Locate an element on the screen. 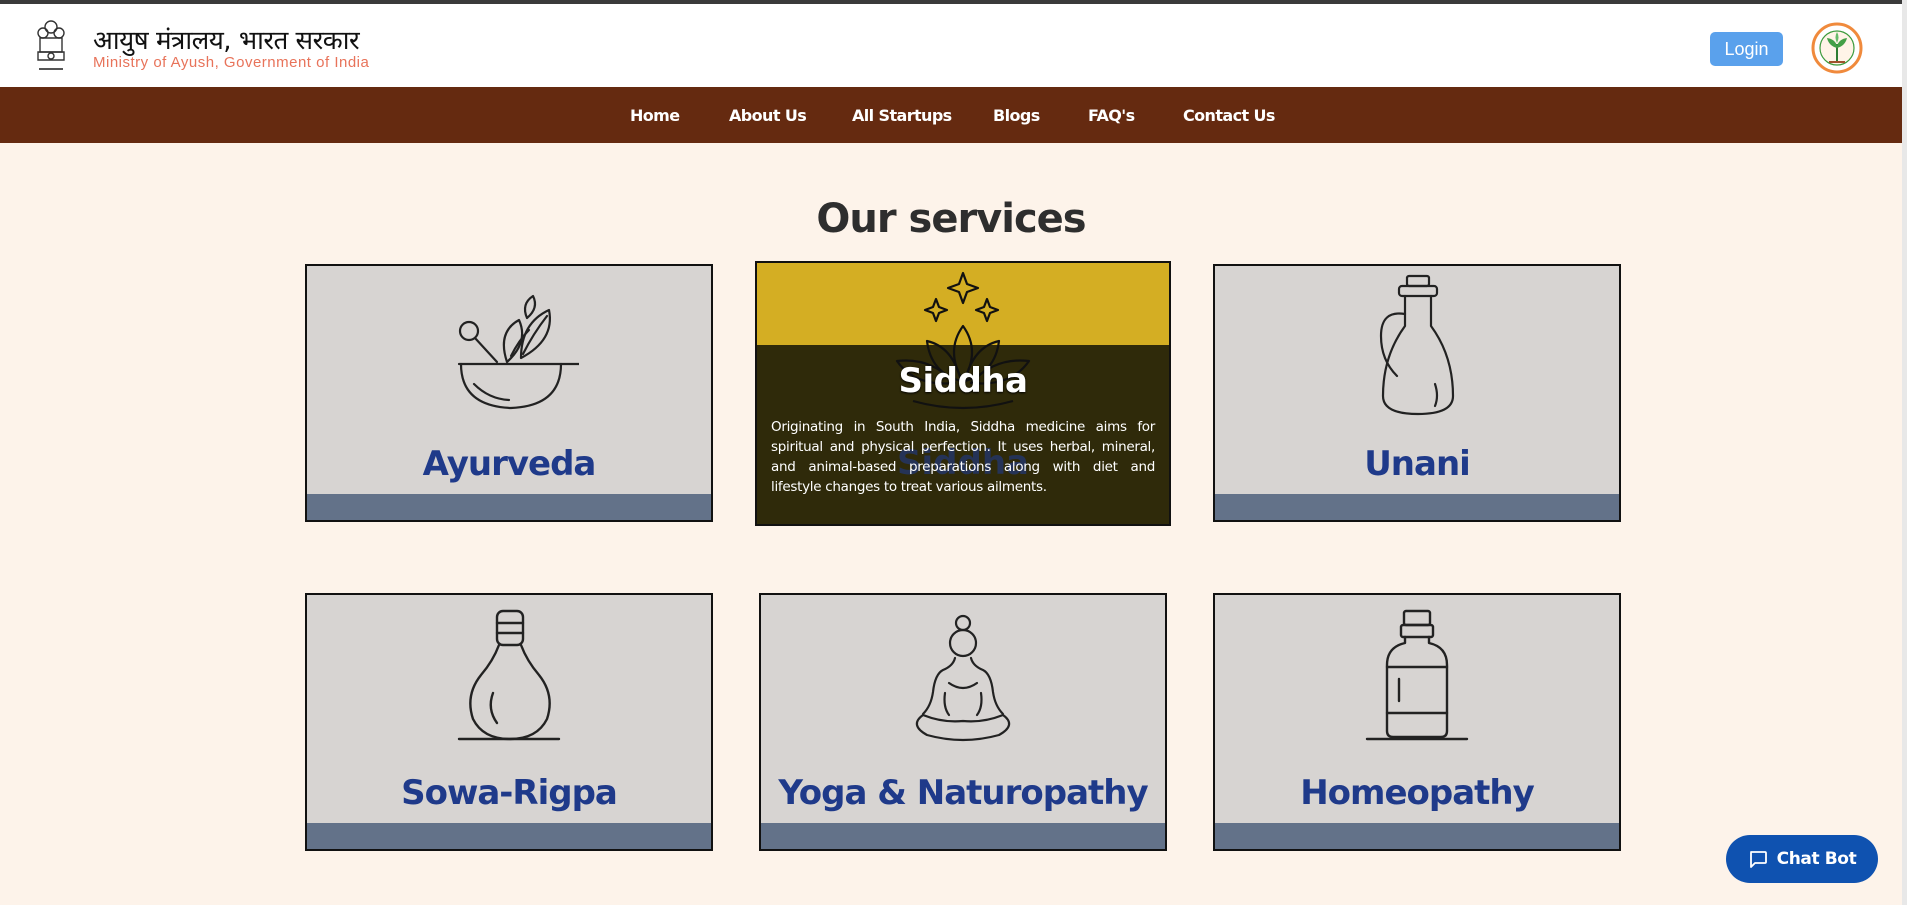 The height and width of the screenshot is (905, 1907). ministry-title-english: Ministry of Ayush, Government of India is located at coordinates (231, 62).